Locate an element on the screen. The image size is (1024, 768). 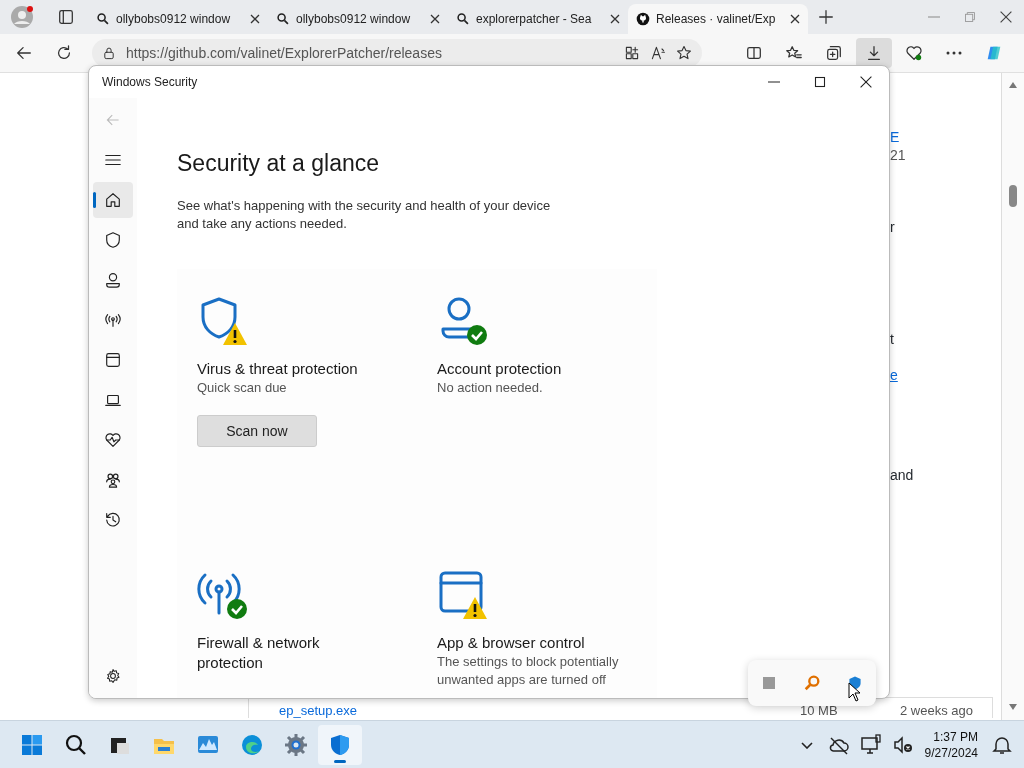
scroll-down-arrow-icon is located at coordinates (1013, 707).